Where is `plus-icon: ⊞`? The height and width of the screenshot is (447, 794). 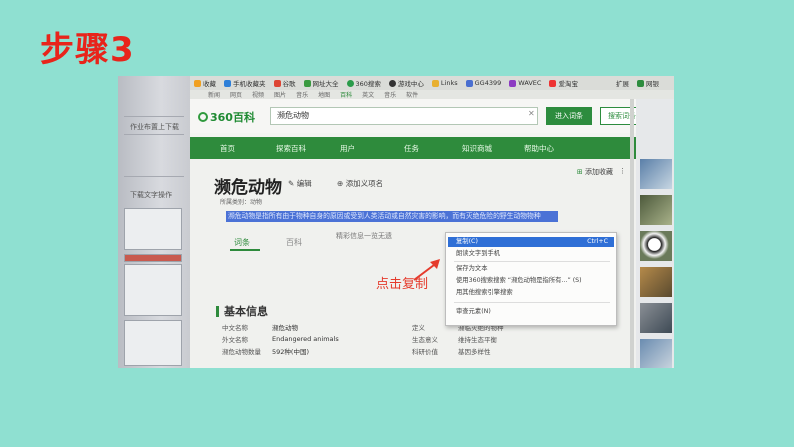 plus-icon: ⊞ is located at coordinates (579, 172).